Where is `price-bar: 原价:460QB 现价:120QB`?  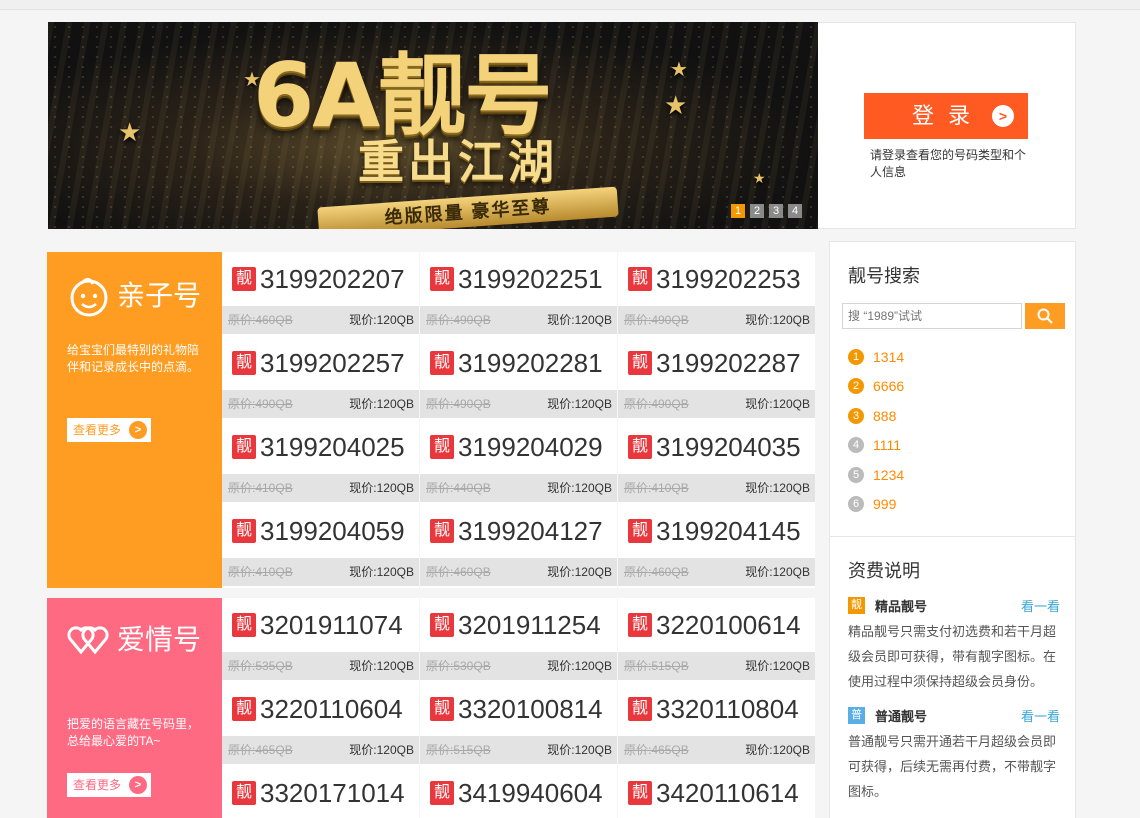 price-bar: 原价:460QB 现价:120QB is located at coordinates (518, 572).